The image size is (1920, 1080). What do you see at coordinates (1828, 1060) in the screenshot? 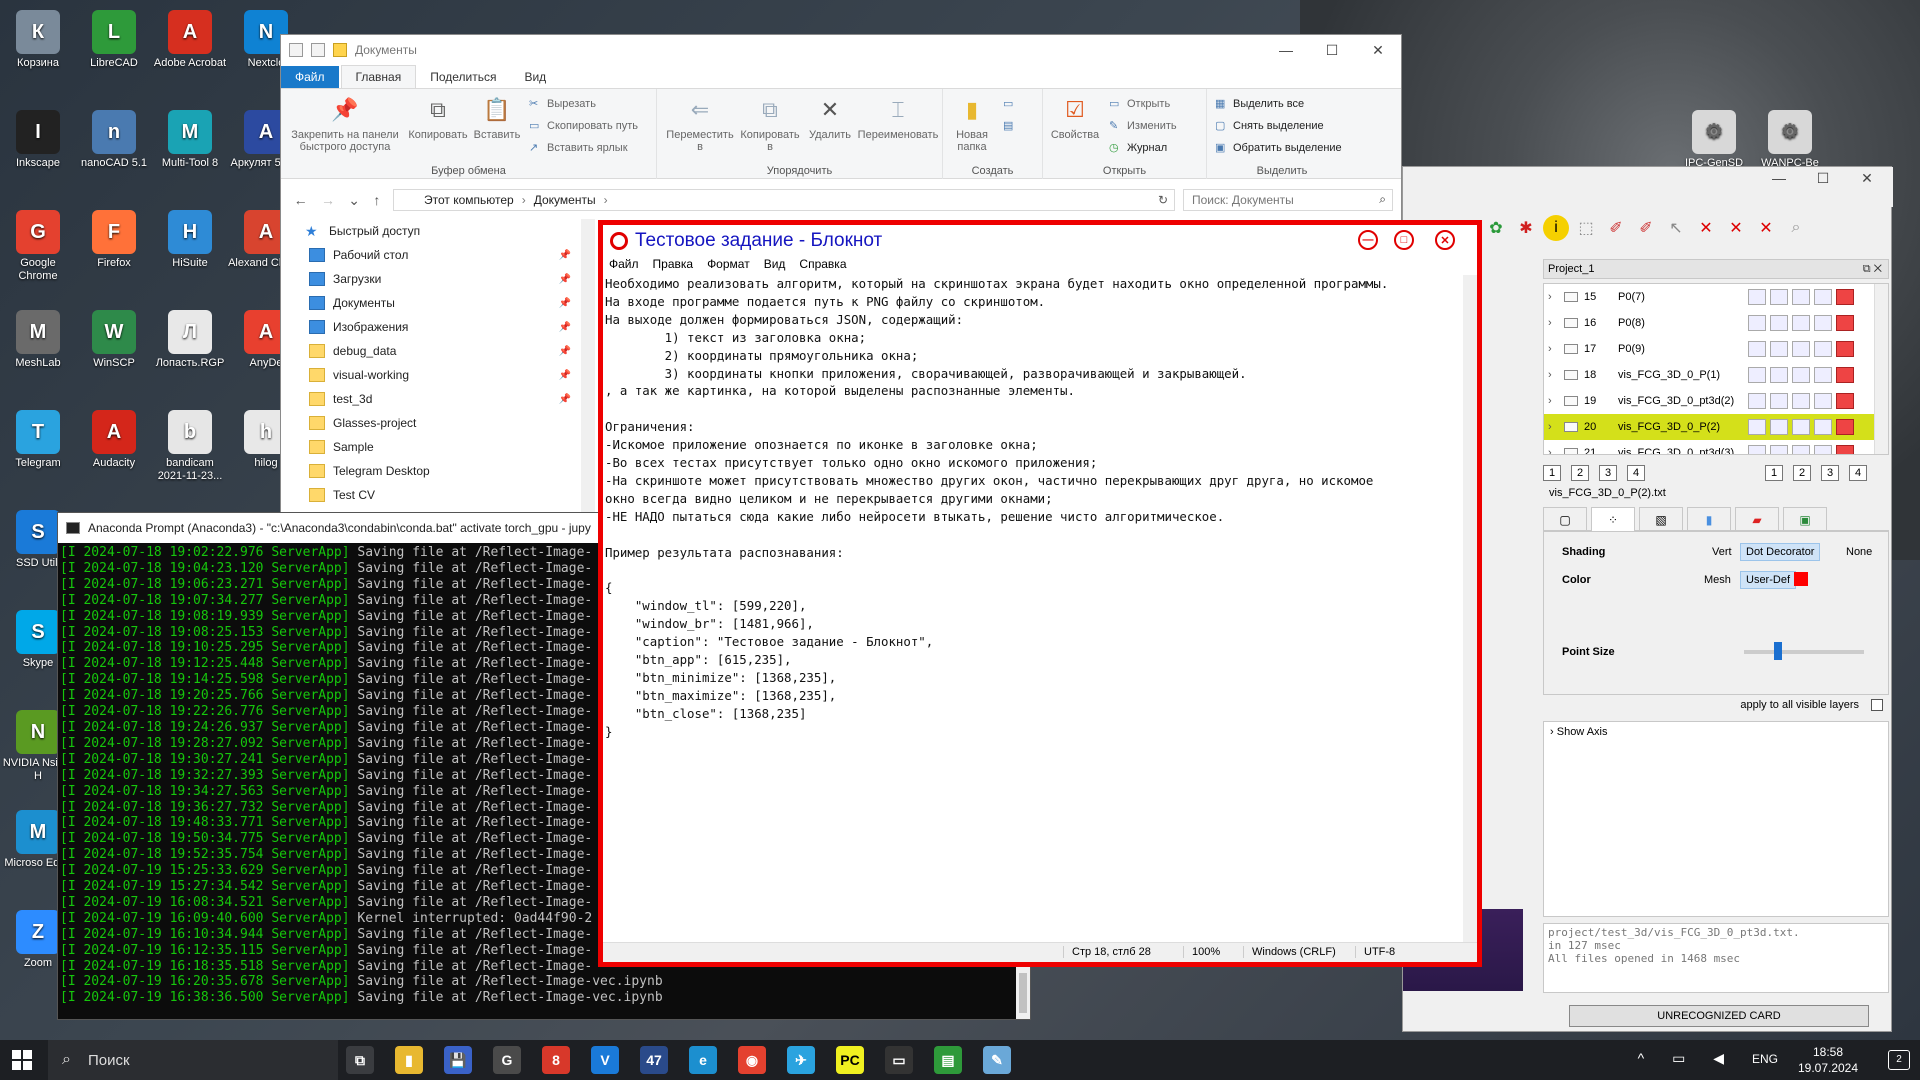
I see `taskbar-clock: 18:58 19.07.2024` at bounding box center [1828, 1060].